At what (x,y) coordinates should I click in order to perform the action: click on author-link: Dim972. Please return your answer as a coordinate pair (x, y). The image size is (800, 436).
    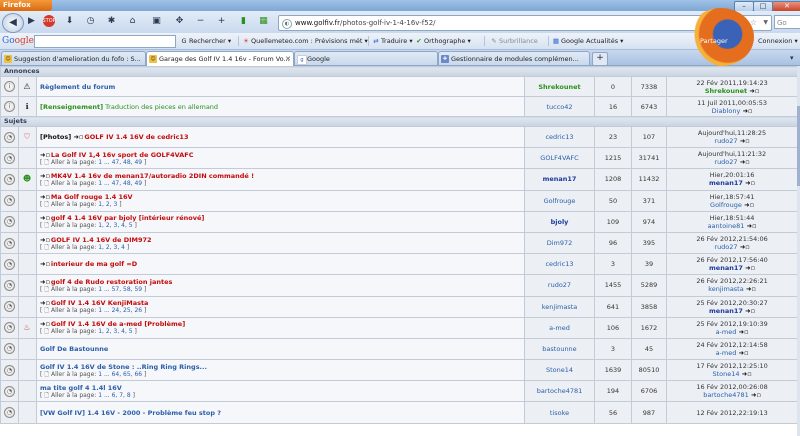
    Looking at the image, I should click on (560, 243).